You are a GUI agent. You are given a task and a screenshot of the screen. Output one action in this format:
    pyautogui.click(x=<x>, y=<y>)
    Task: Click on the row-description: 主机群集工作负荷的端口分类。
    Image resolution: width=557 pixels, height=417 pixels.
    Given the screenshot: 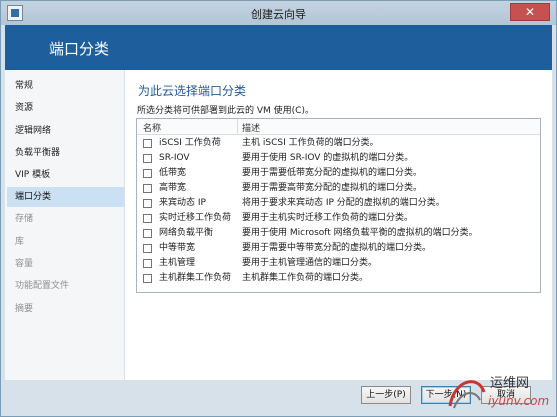 What is the action you would take?
    pyautogui.click(x=305, y=278)
    